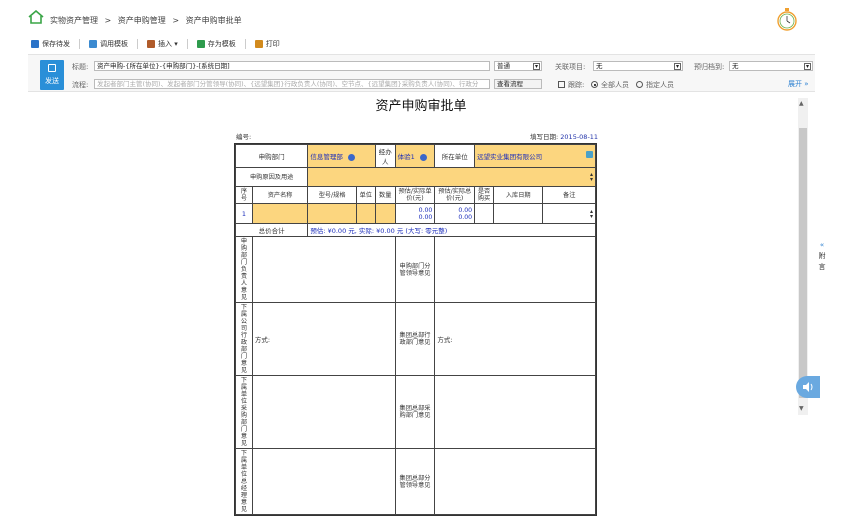 This screenshot has width=842, height=516. What do you see at coordinates (561, 84) in the screenshot?
I see `trace-checkbox` at bounding box center [561, 84].